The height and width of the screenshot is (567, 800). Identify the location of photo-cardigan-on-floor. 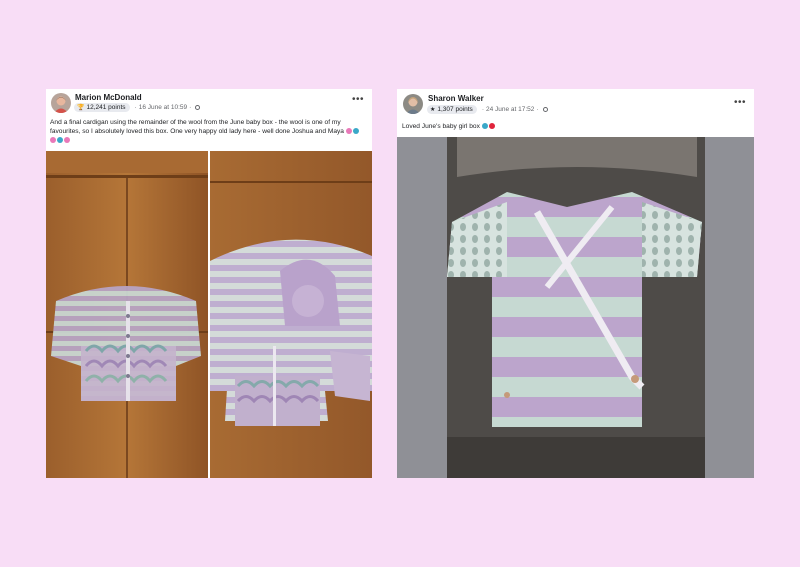
(127, 314).